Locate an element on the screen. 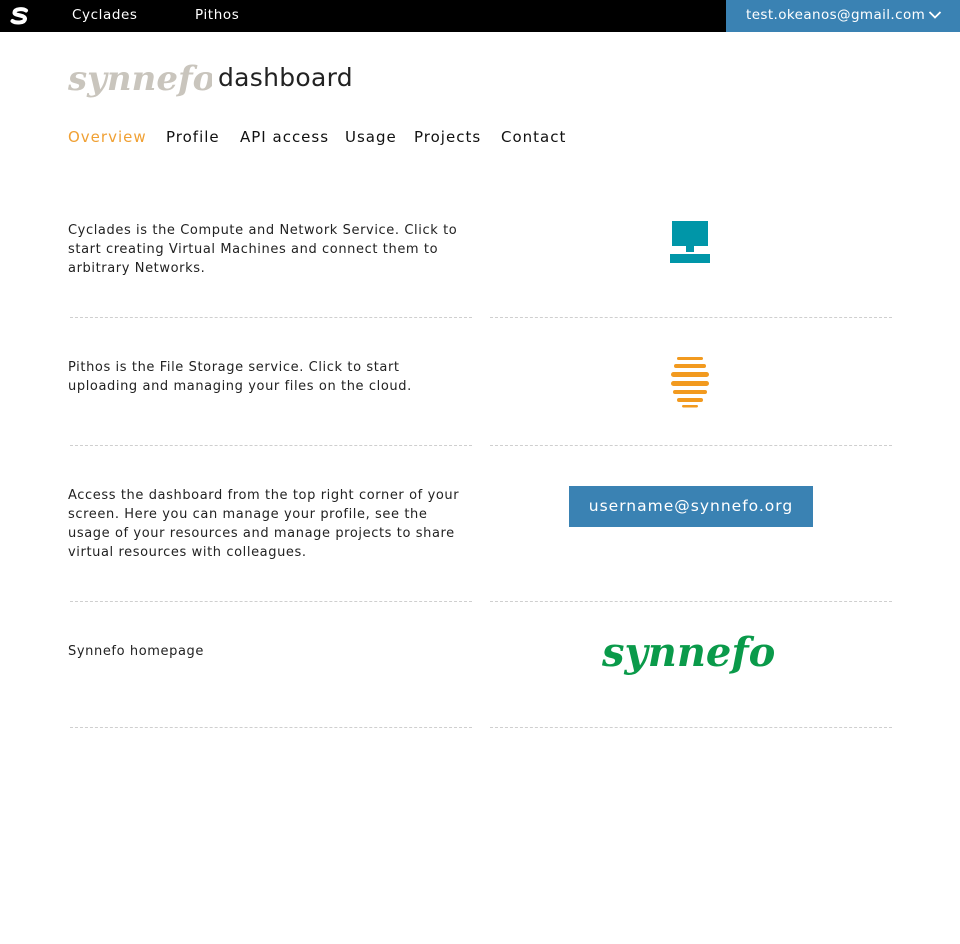 The width and height of the screenshot is (960, 944). nav-item-projects: Projects is located at coordinates (447, 137).